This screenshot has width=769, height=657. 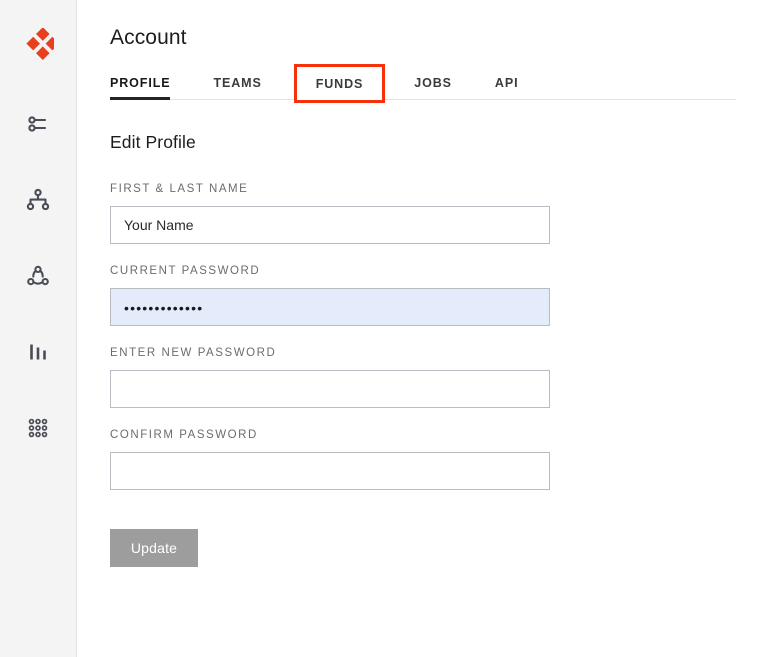 What do you see at coordinates (330, 307) in the screenshot?
I see `current-password-input: •••••••••••••` at bounding box center [330, 307].